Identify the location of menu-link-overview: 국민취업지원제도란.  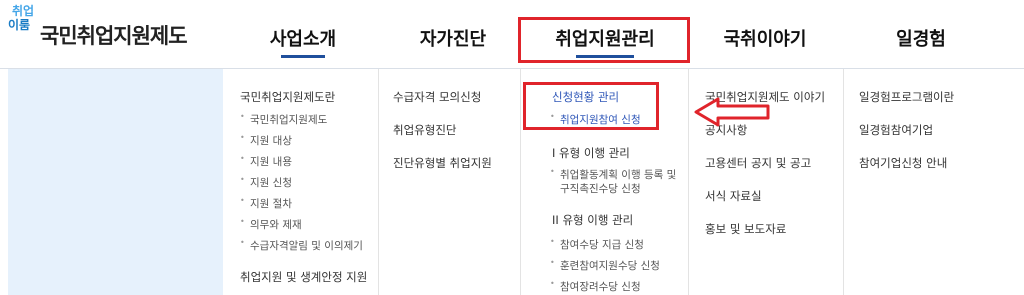
(287, 97).